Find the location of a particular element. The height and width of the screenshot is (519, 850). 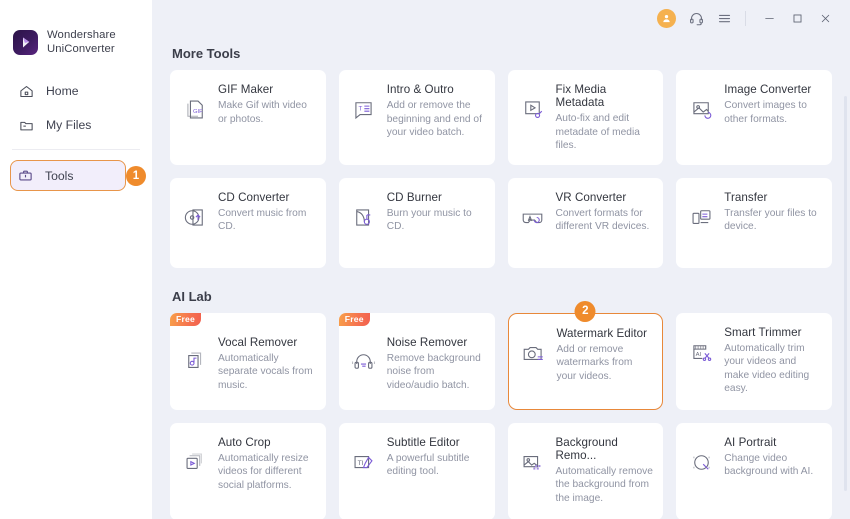

sidebar-item-home: Home is located at coordinates (77, 91).